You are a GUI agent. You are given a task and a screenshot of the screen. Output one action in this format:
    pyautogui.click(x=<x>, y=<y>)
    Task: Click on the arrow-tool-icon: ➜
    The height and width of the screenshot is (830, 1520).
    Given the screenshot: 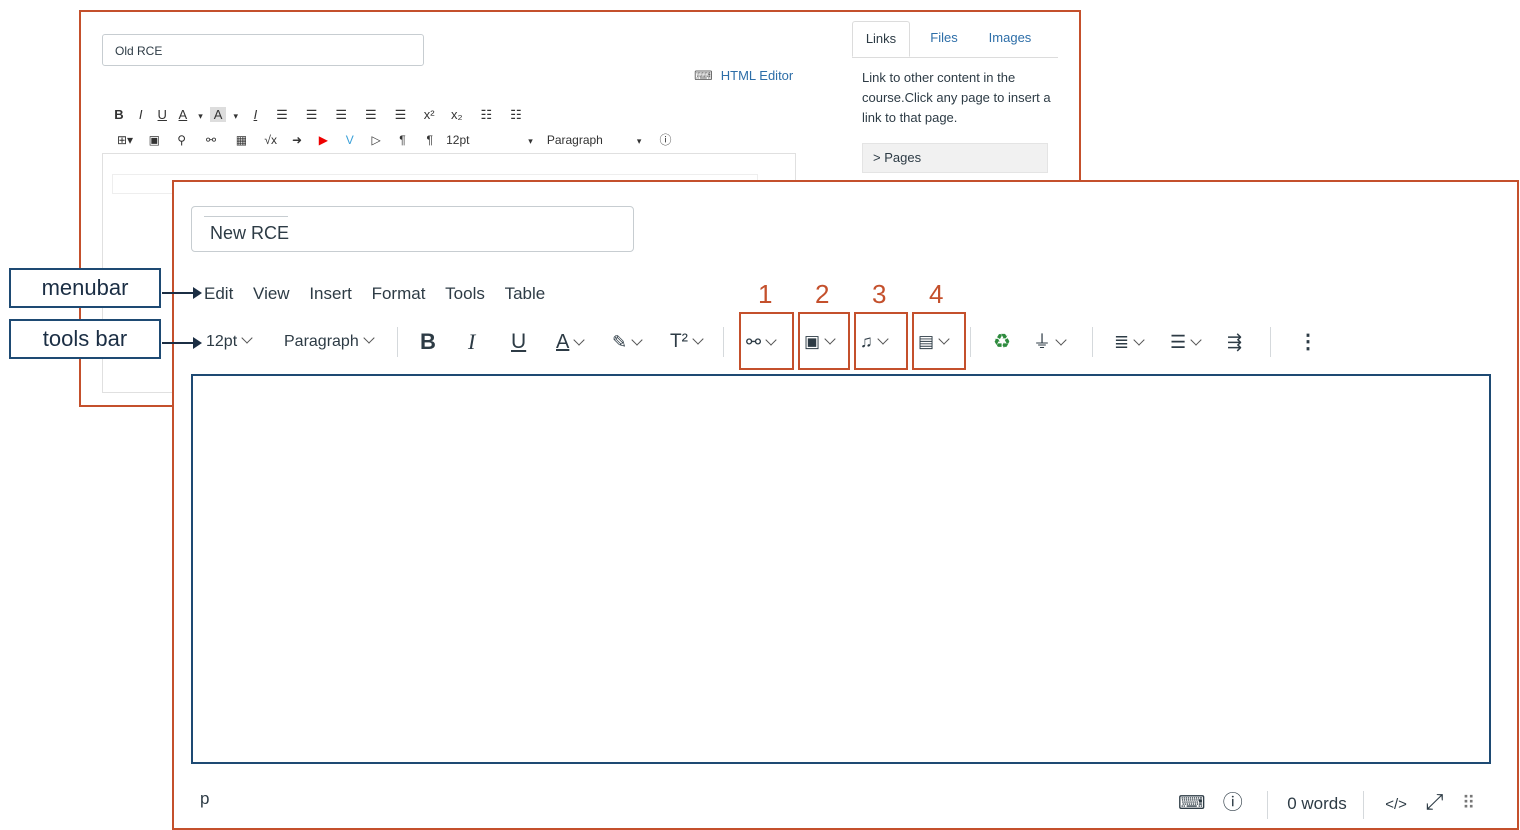 What is the action you would take?
    pyautogui.click(x=297, y=140)
    